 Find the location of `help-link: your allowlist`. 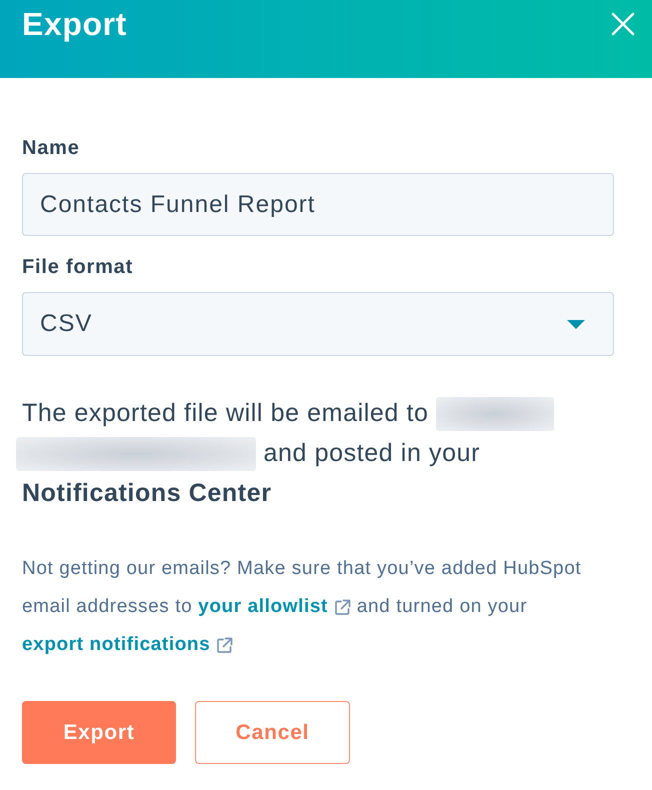

help-link: your allowlist is located at coordinates (274, 607).